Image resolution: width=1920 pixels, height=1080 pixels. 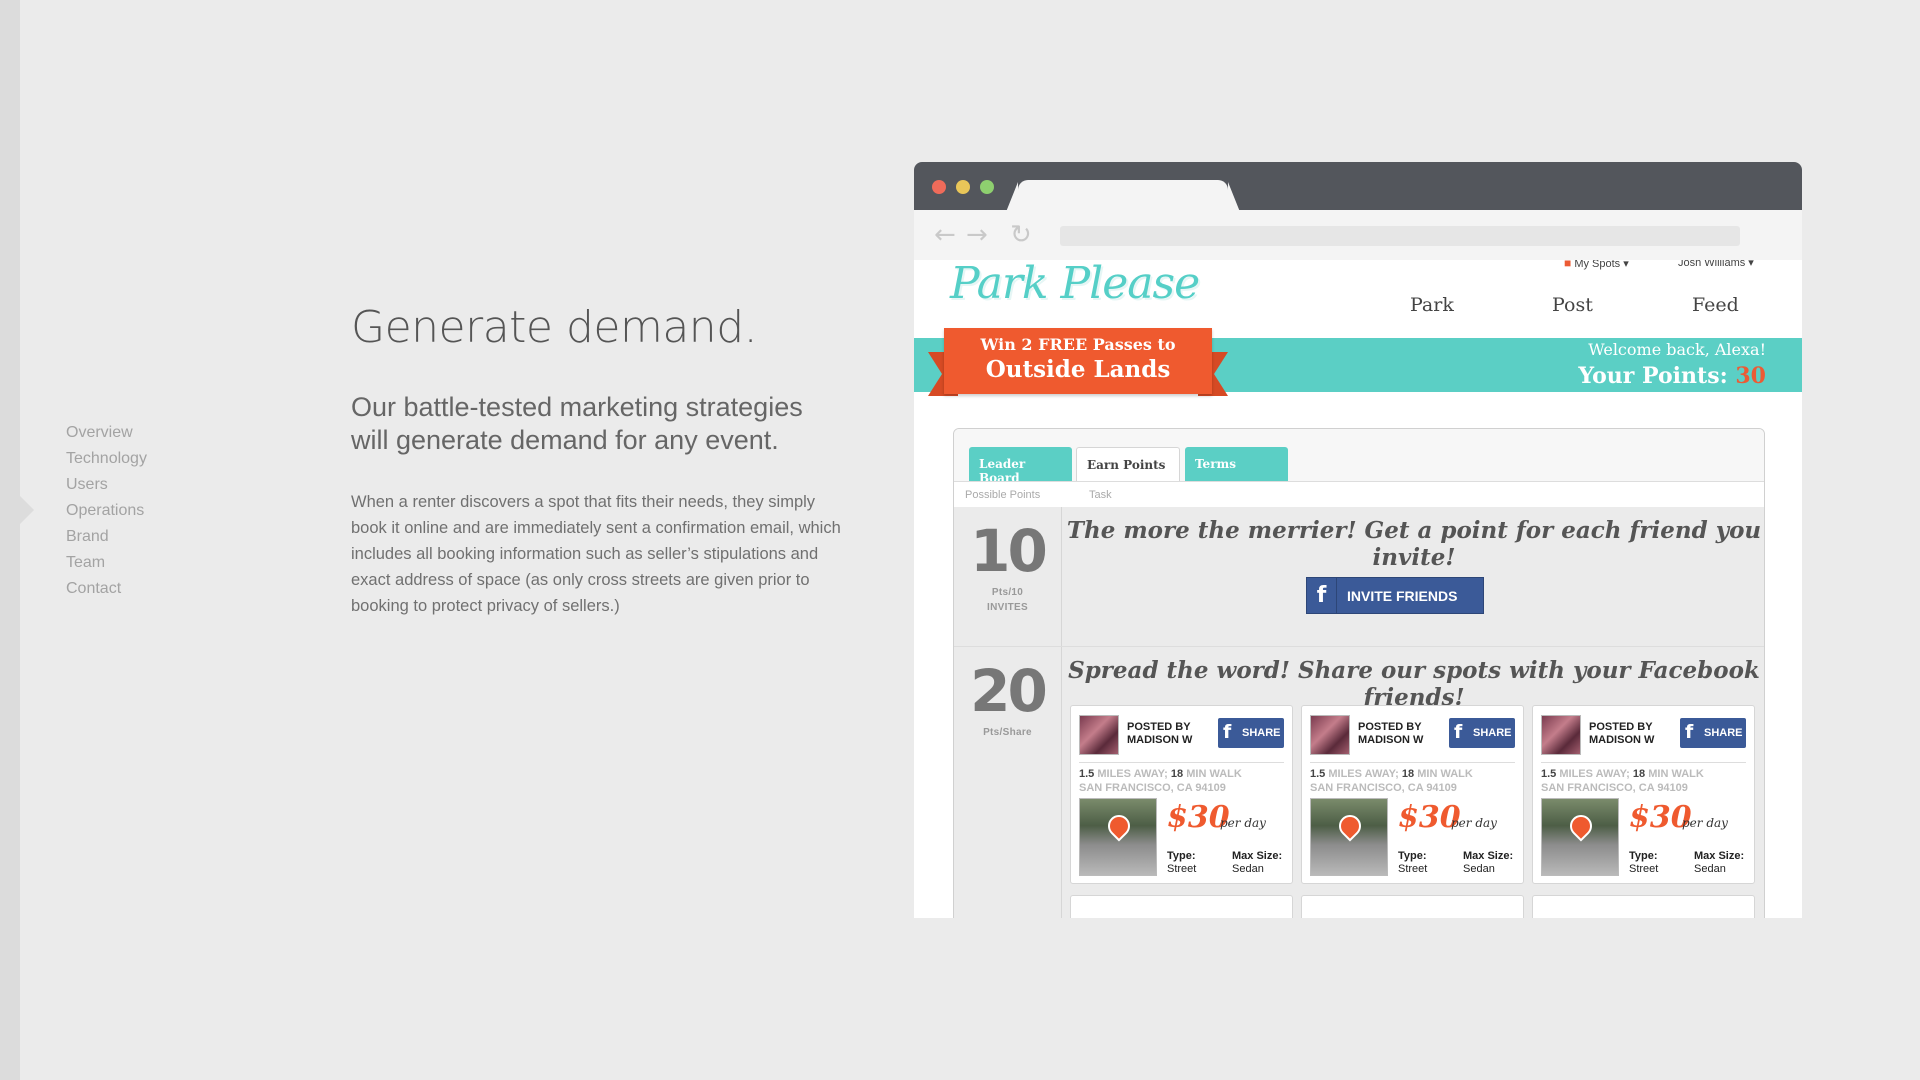 What do you see at coordinates (1358, 187) in the screenshot?
I see `browser-titlebar` at bounding box center [1358, 187].